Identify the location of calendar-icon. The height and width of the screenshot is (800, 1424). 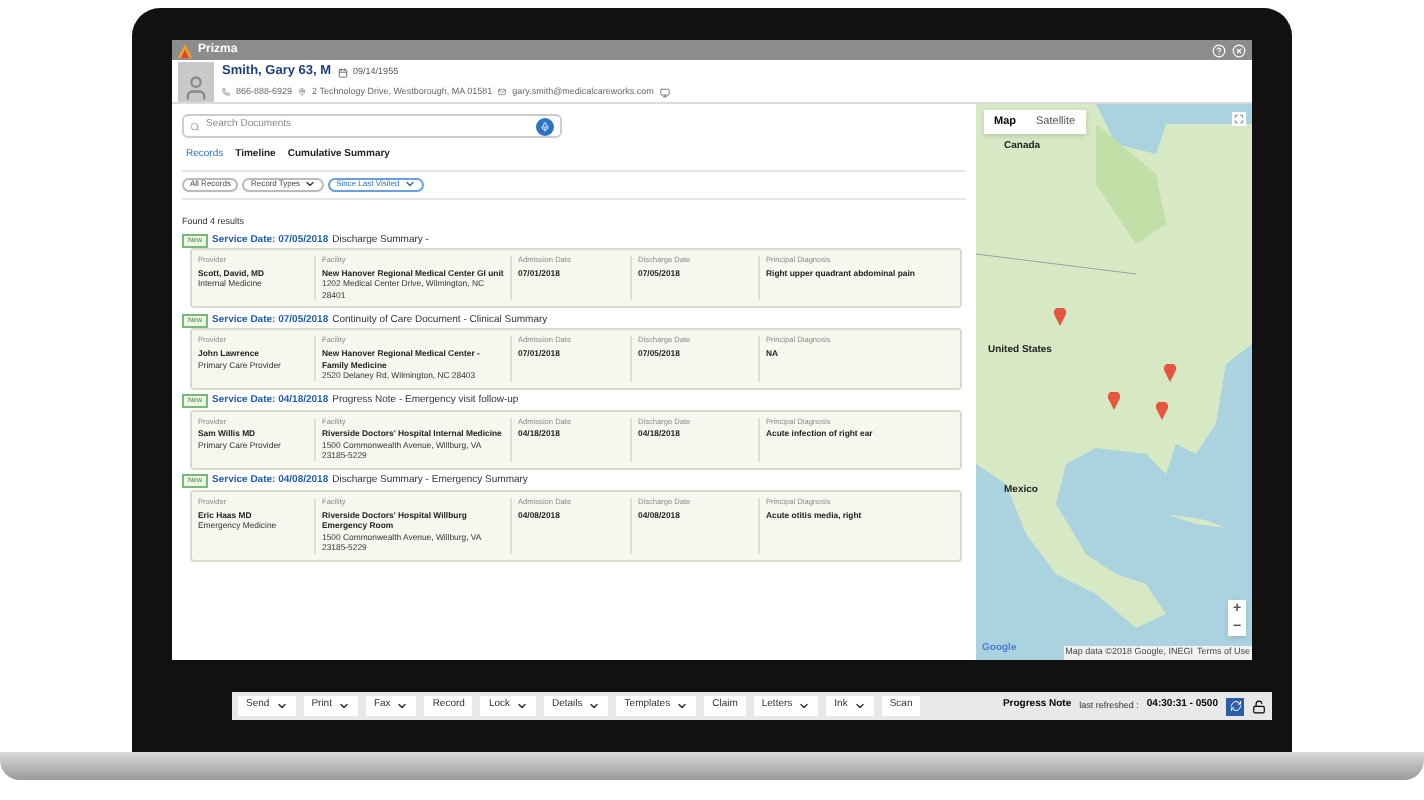
(342, 72).